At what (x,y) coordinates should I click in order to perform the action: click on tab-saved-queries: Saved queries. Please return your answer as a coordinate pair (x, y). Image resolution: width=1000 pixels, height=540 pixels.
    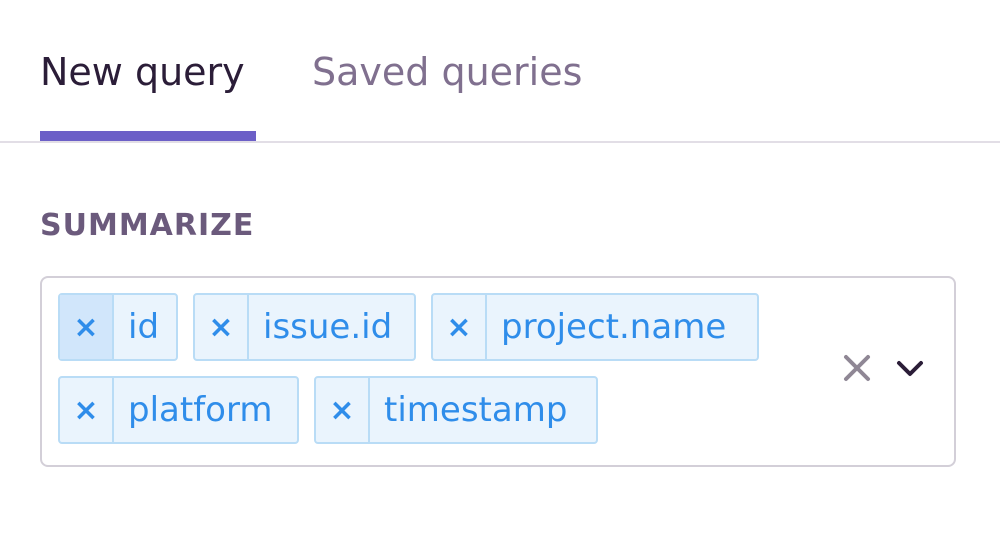
    Looking at the image, I should click on (447, 72).